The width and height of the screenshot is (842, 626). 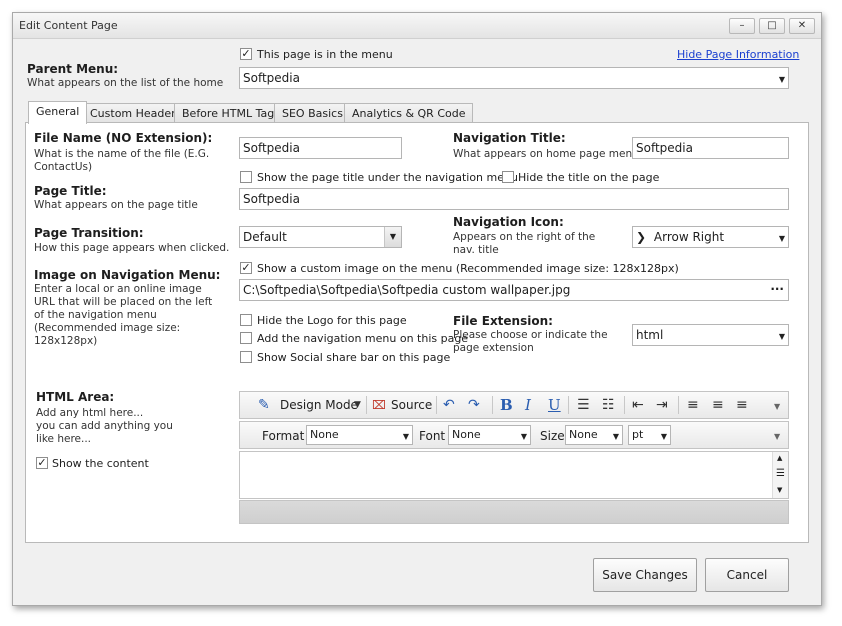 I want to click on navigation-title-input: Softpedia, so click(x=710, y=148).